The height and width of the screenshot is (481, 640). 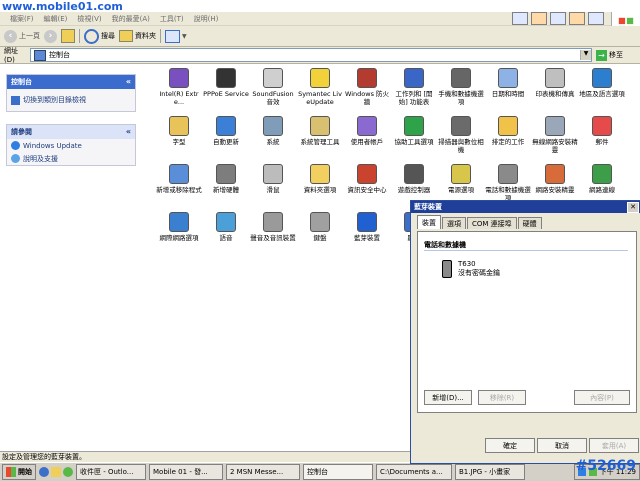 I want to click on folders-button: 資料夾, so click(x=137, y=36).